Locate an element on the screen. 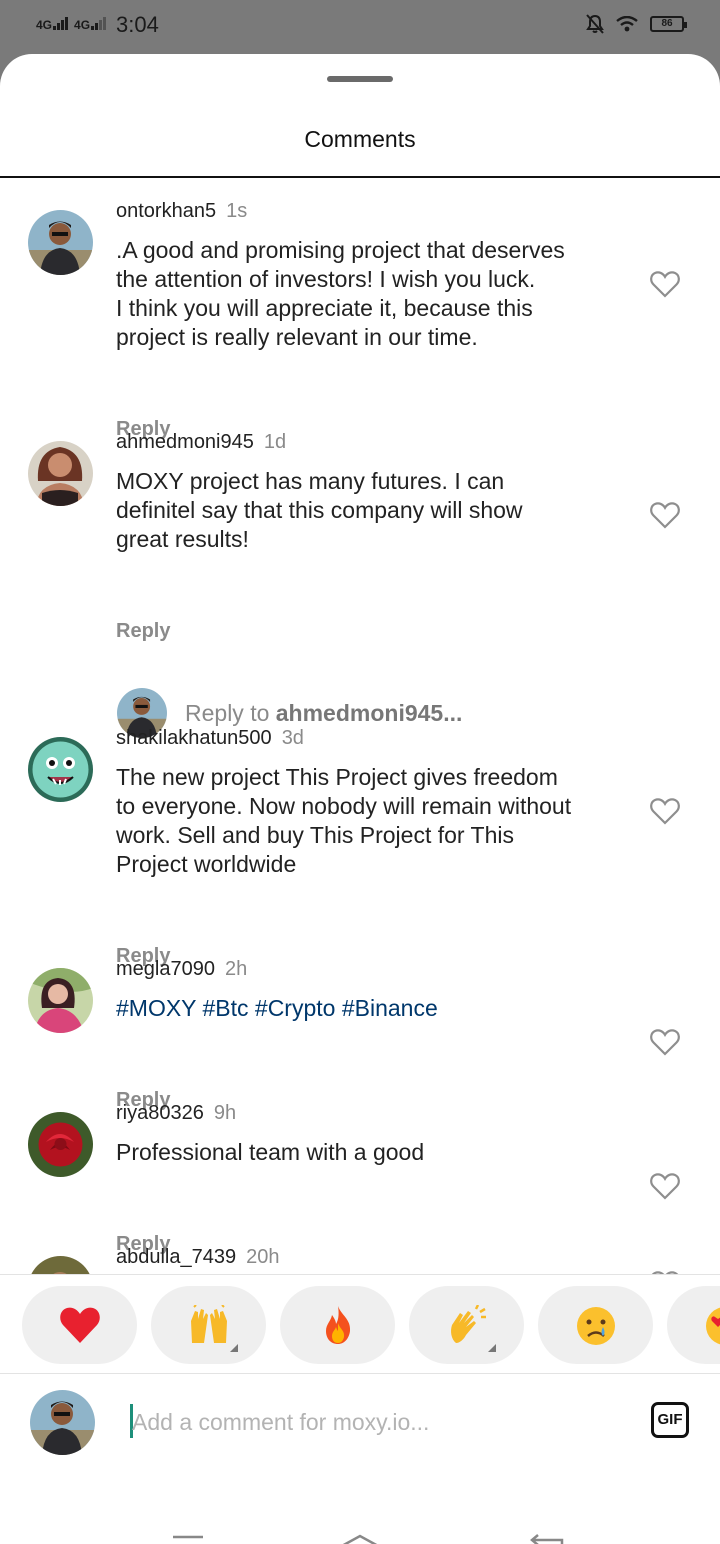 Image resolution: width=720 pixels, height=1544 pixels. comment-input is located at coordinates (372, 1422).